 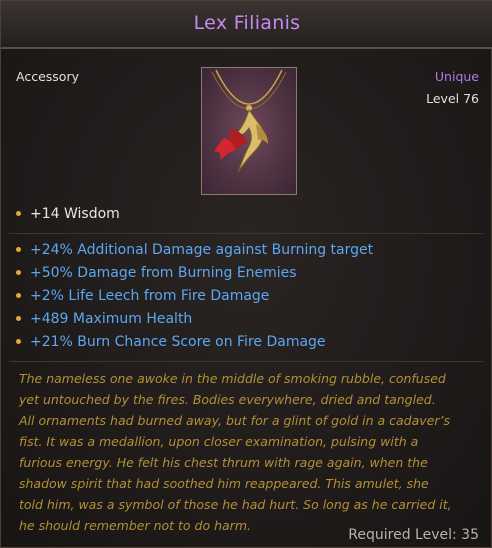 I want to click on required-level: Required Level: 35, so click(x=413, y=535).